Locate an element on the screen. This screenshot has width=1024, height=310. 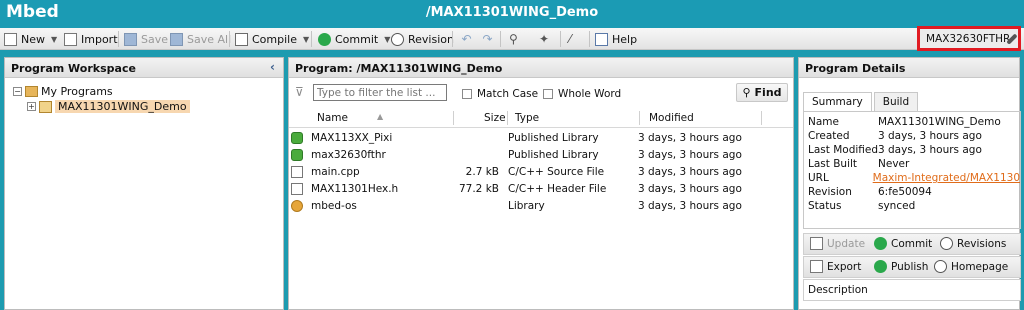
undo-icon: ↶ is located at coordinates (466, 38).